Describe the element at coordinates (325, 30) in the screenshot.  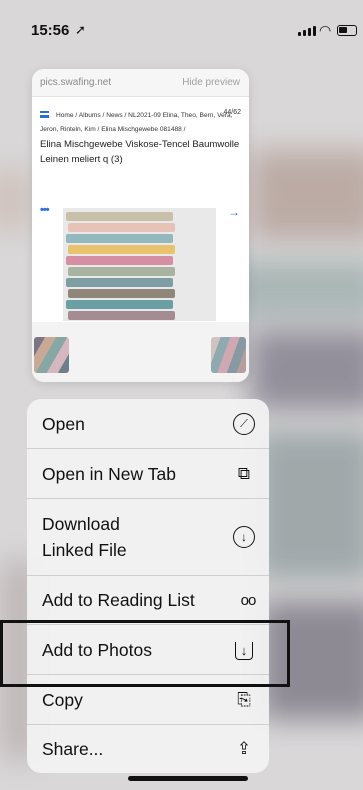
I see `wifi-icon: ◠` at that location.